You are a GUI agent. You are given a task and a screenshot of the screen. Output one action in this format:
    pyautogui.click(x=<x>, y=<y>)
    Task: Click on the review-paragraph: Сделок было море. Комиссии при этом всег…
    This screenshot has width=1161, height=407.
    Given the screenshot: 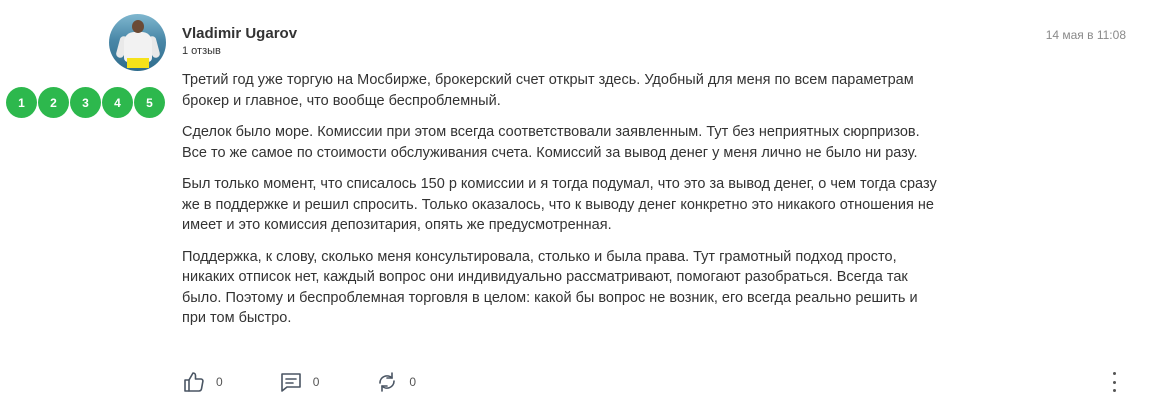 What is the action you would take?
    pyautogui.click(x=551, y=142)
    